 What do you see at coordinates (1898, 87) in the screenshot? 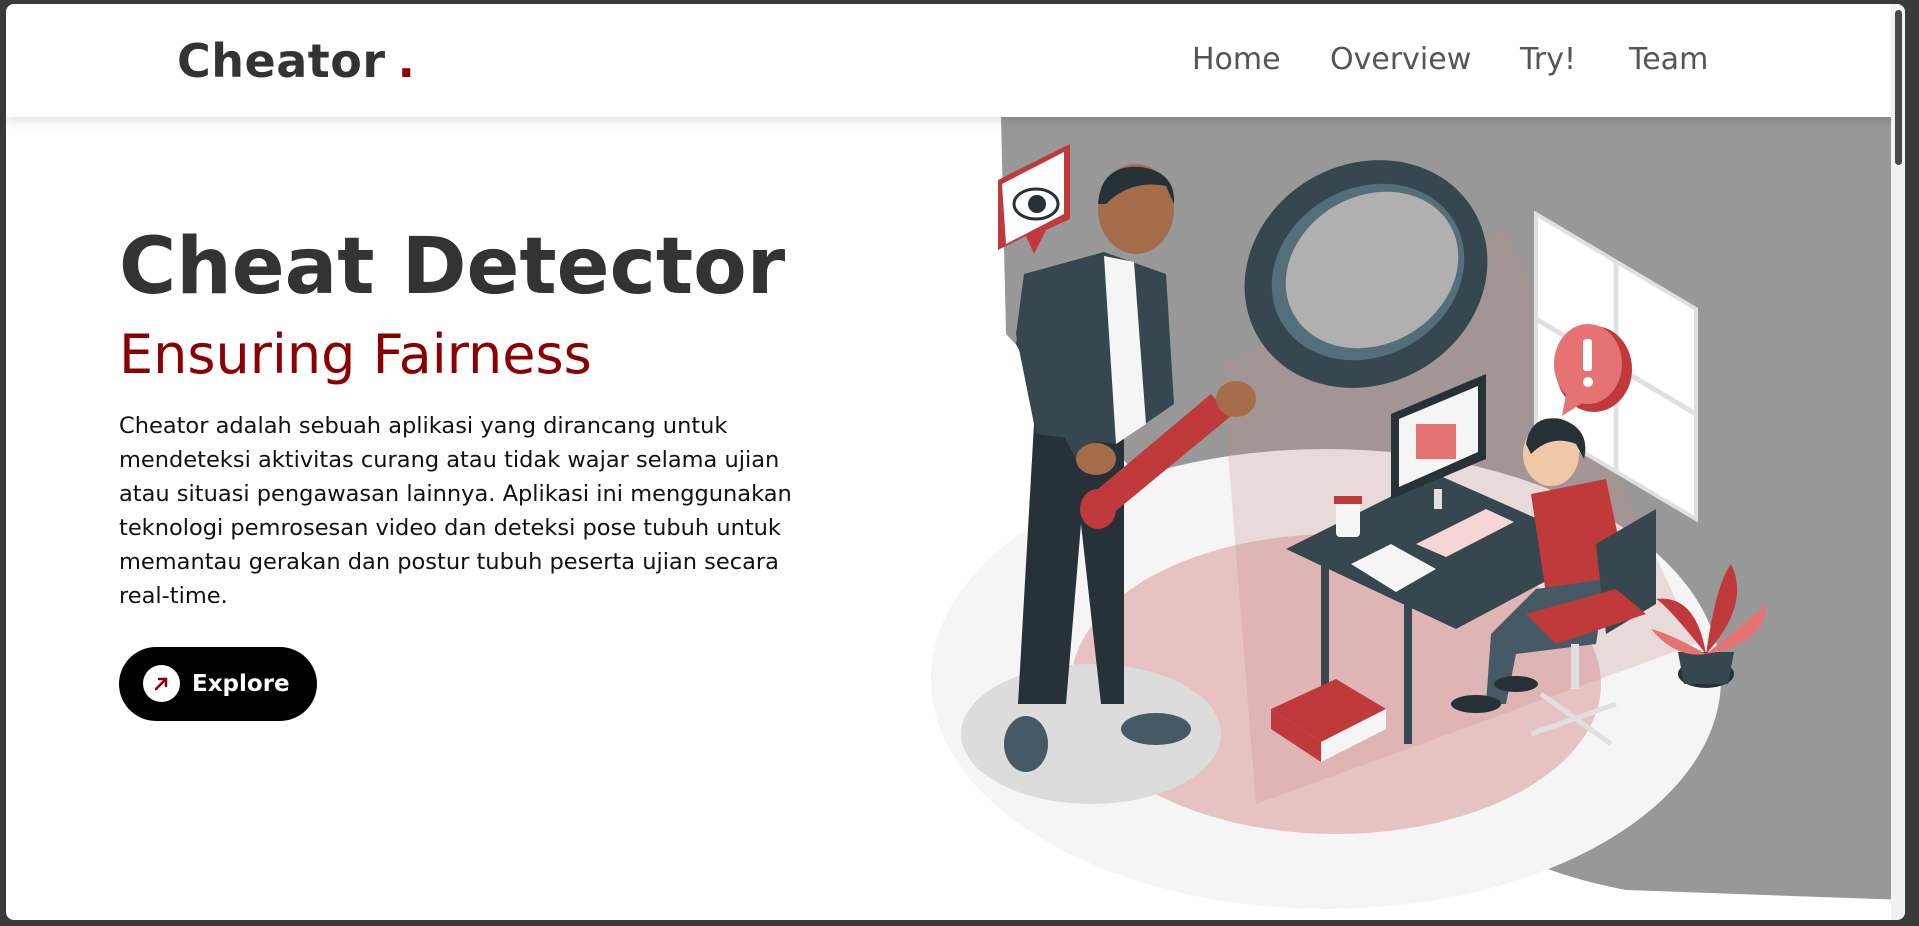
I see `scrollbar-thumb` at bounding box center [1898, 87].